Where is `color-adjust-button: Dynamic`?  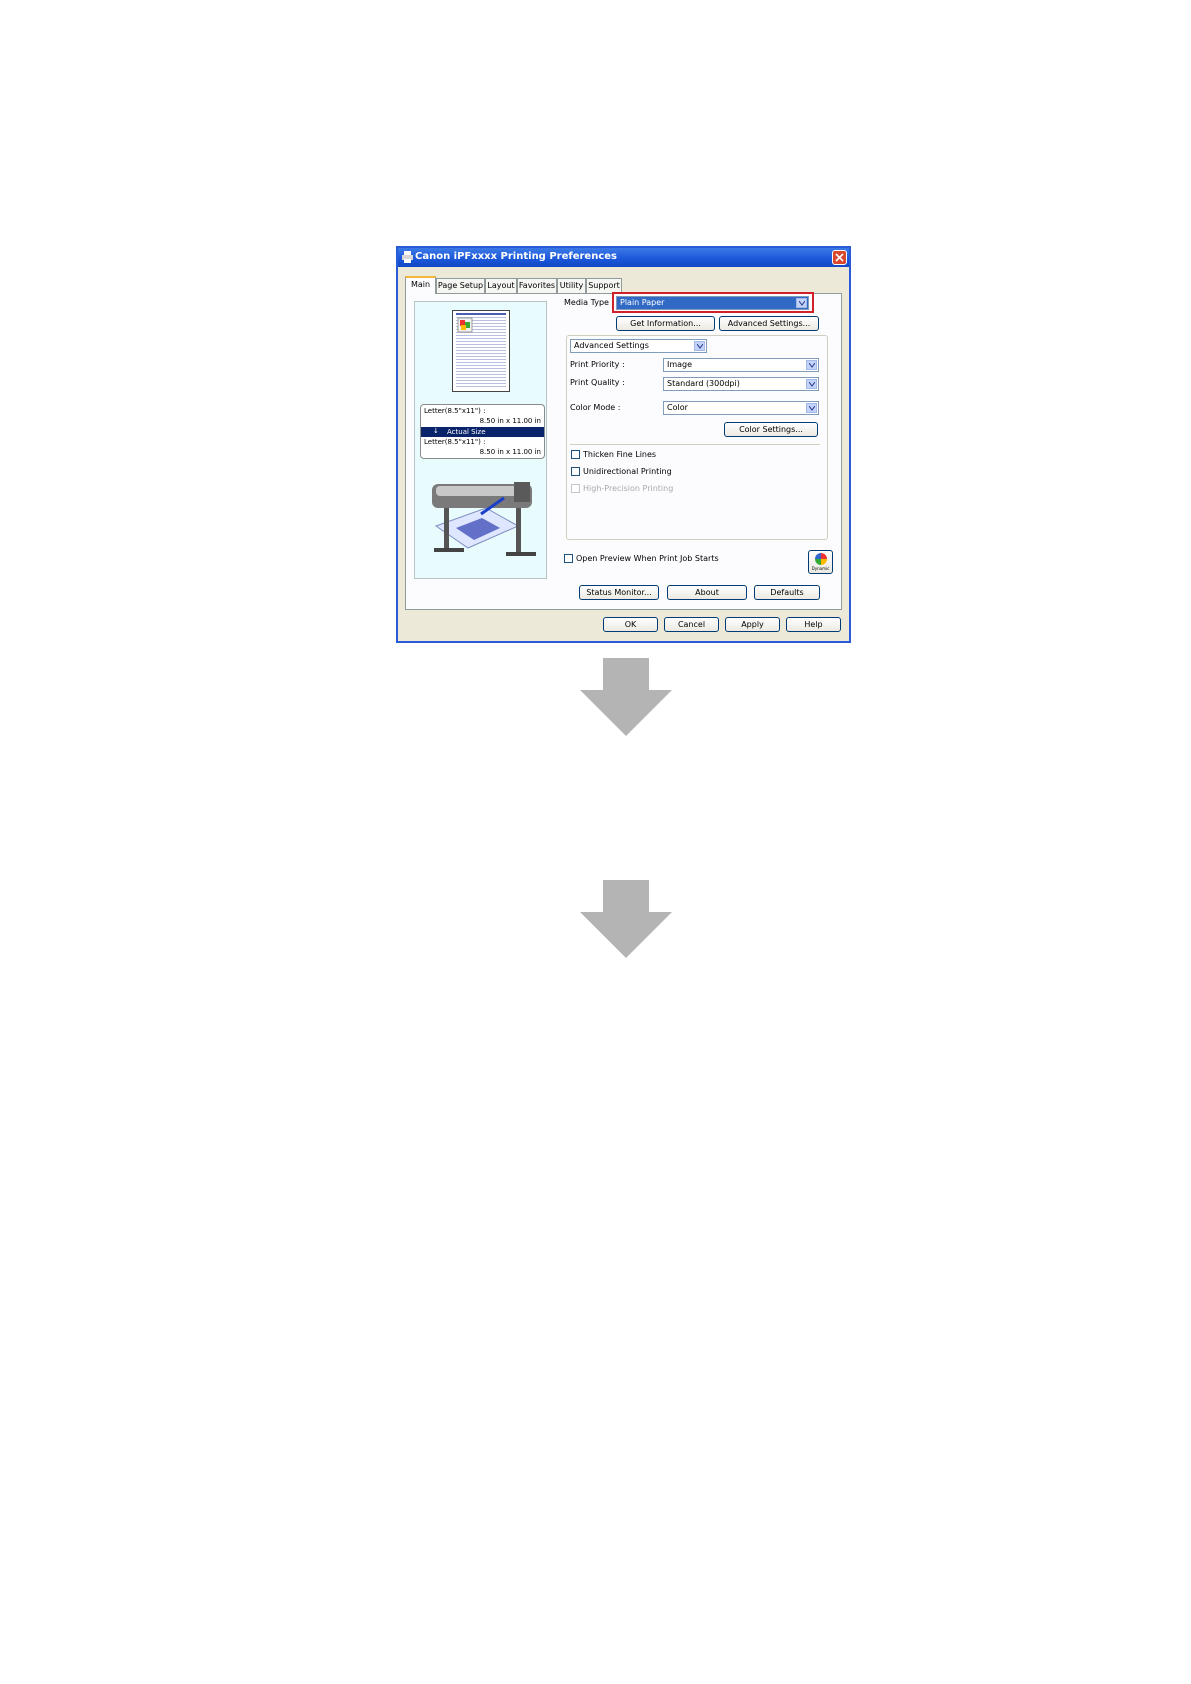
color-adjust-button: Dynamic is located at coordinates (820, 562).